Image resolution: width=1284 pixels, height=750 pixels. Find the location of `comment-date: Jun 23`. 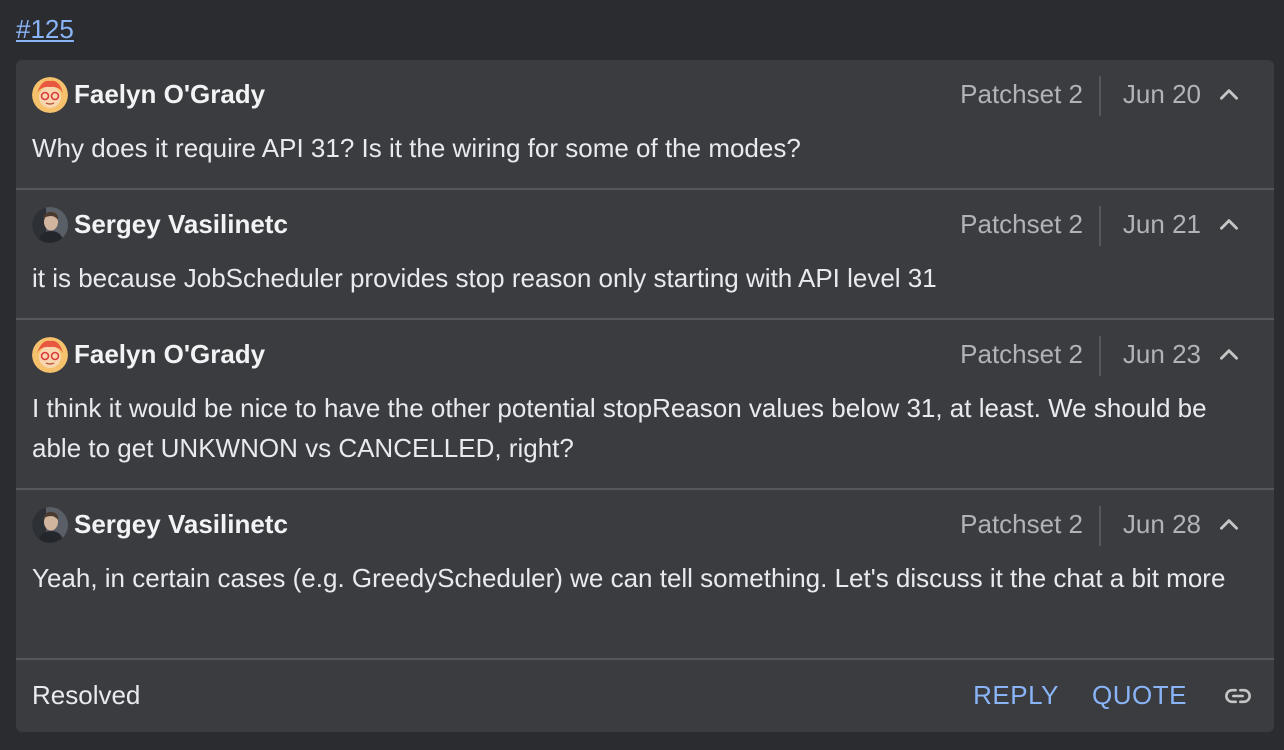

comment-date: Jun 23 is located at coordinates (1161, 354).